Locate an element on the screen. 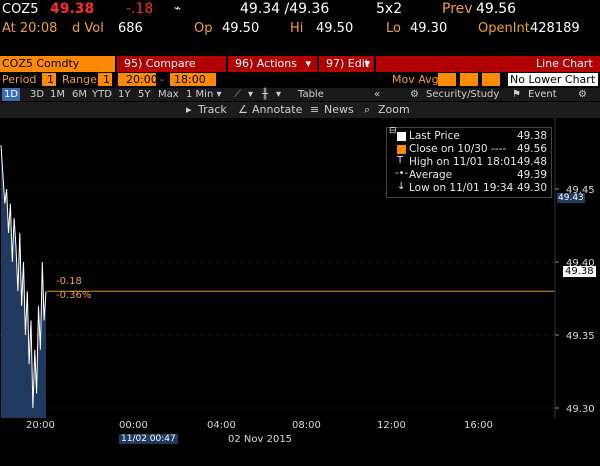 This screenshot has height=466, width=600. open-label: Op is located at coordinates (203, 28).